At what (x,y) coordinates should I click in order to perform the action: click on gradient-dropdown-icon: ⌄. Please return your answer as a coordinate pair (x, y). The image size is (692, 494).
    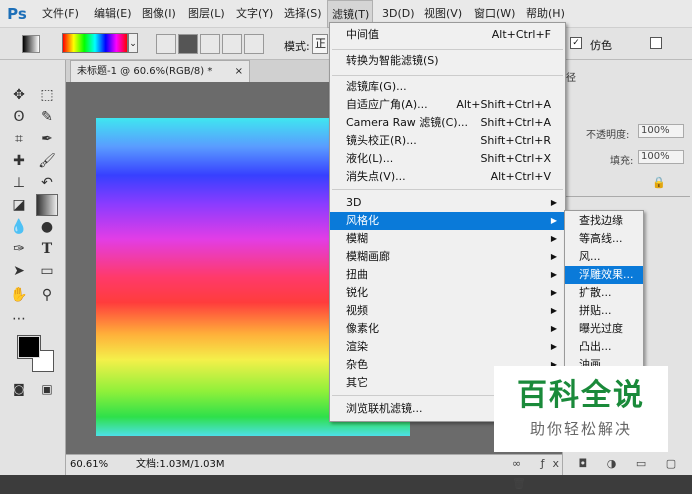
    Looking at the image, I should click on (133, 43).